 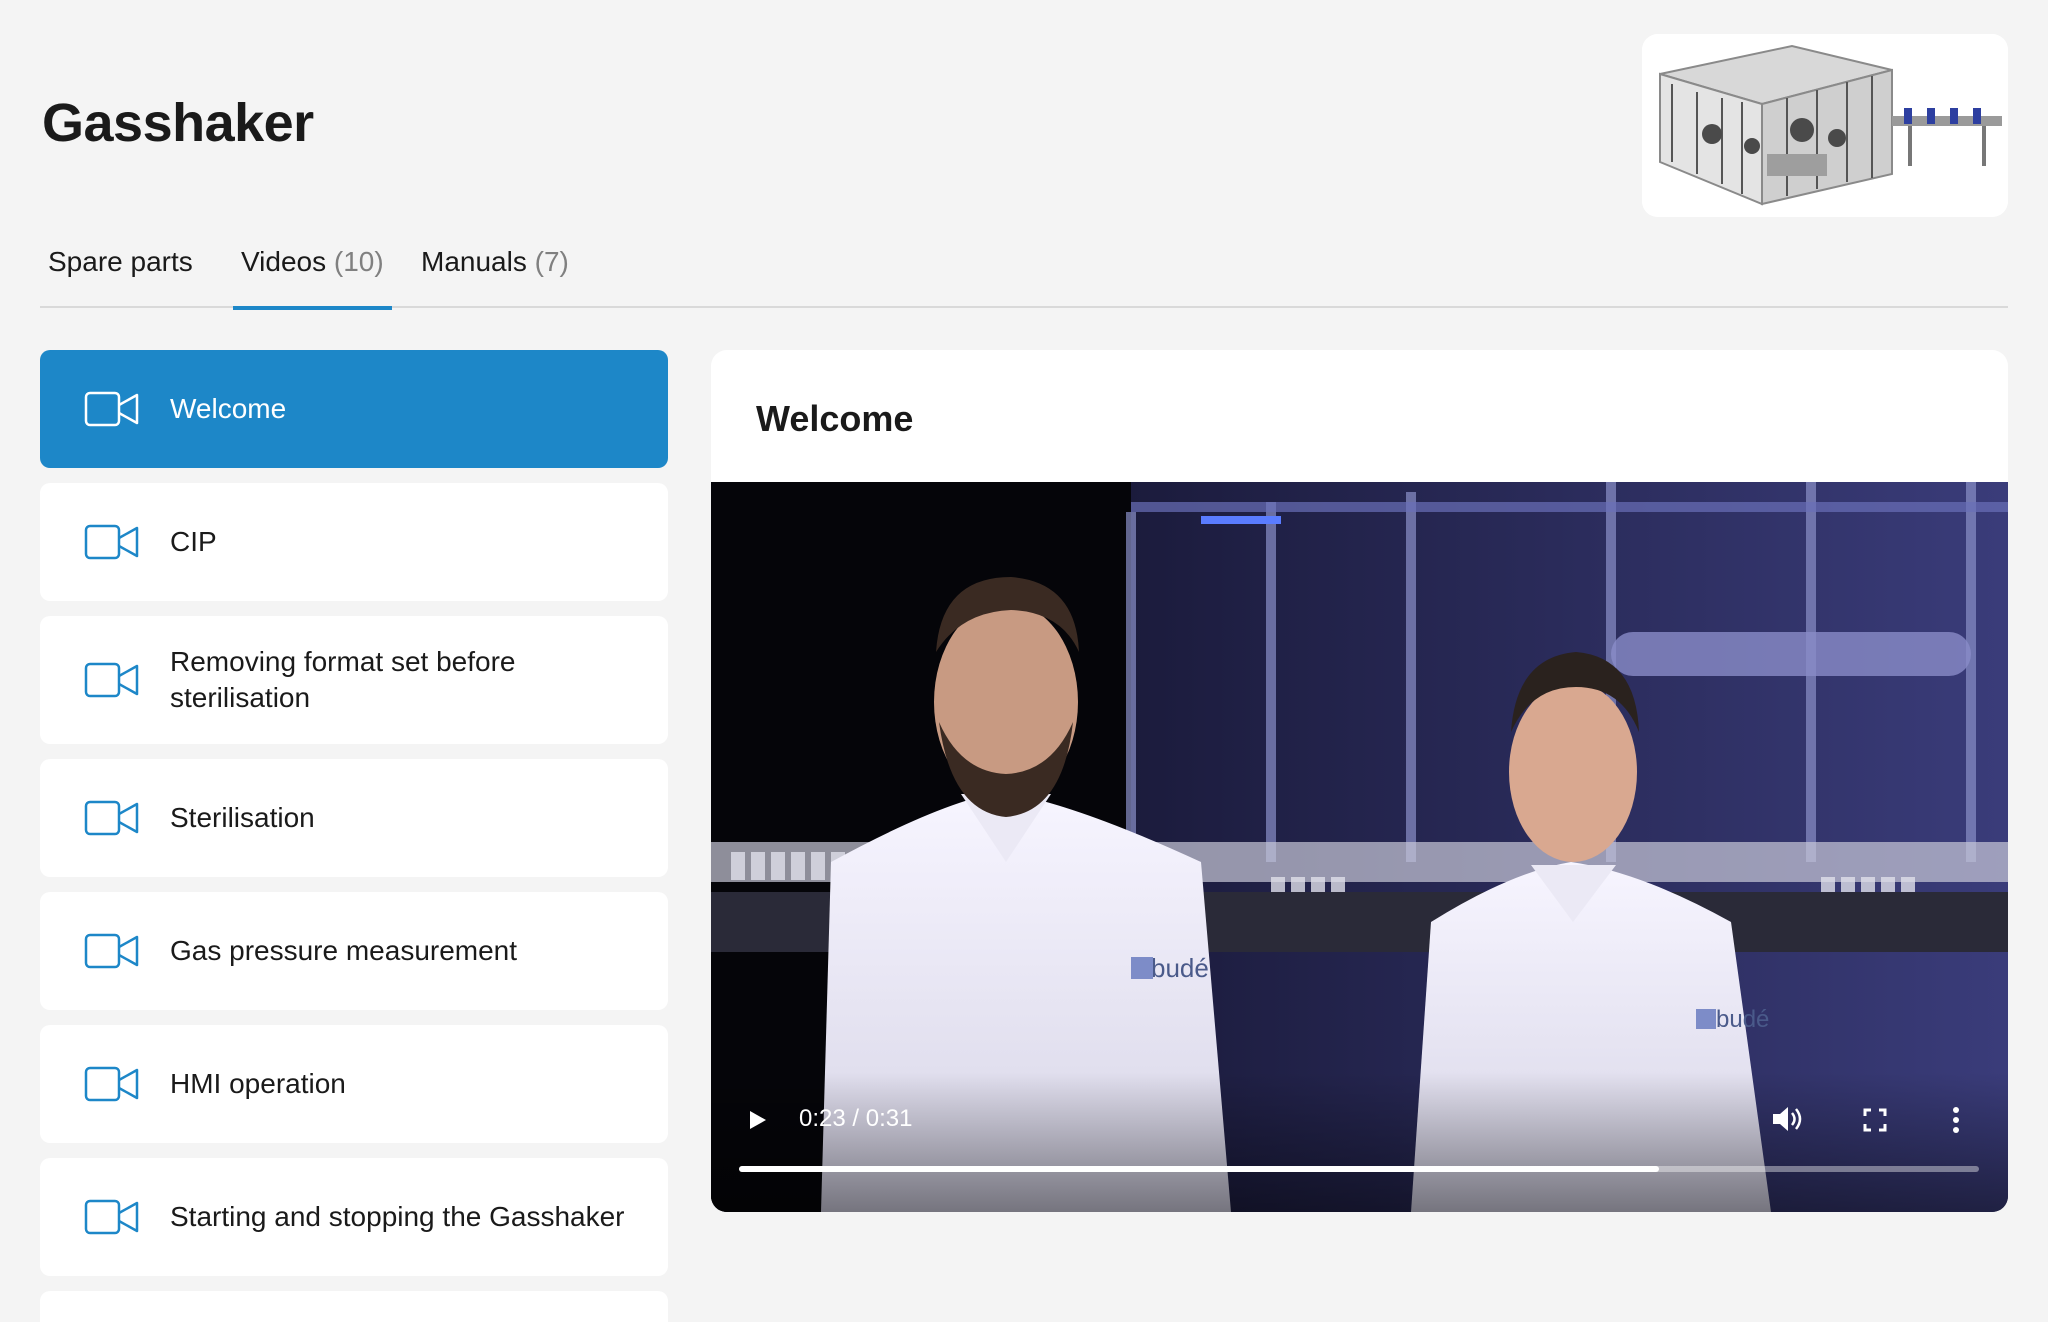 What do you see at coordinates (1024, 275) in the screenshot?
I see `tab-bar: Spare parts Videos (10) Manuals (7)` at bounding box center [1024, 275].